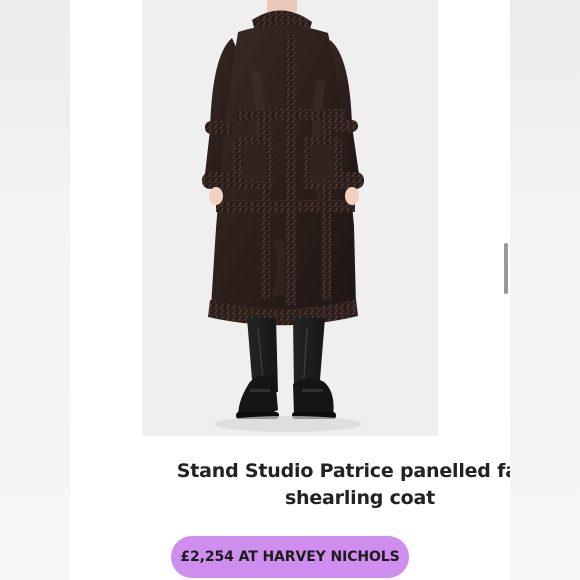  I want to click on right-background, so click(545, 290).